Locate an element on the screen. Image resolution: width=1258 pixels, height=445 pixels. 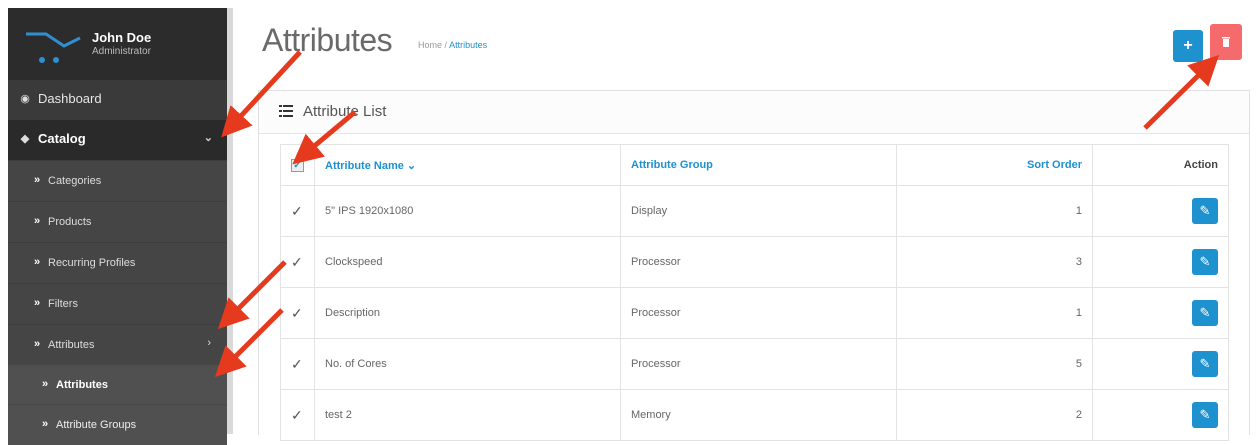
attribute-group: Memory is located at coordinates (758, 415).